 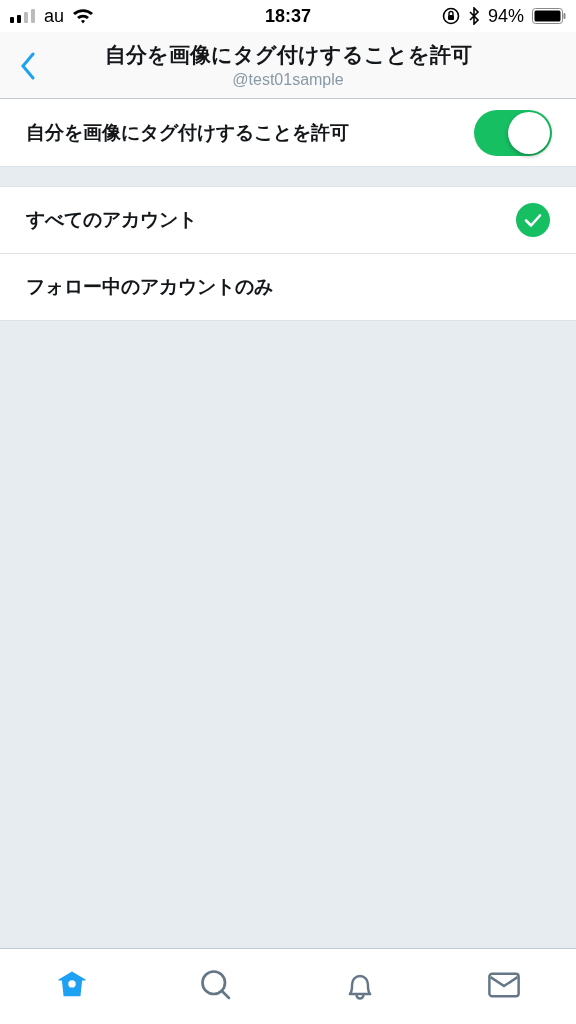 I want to click on carrier-name: au, so click(x=54, y=16).